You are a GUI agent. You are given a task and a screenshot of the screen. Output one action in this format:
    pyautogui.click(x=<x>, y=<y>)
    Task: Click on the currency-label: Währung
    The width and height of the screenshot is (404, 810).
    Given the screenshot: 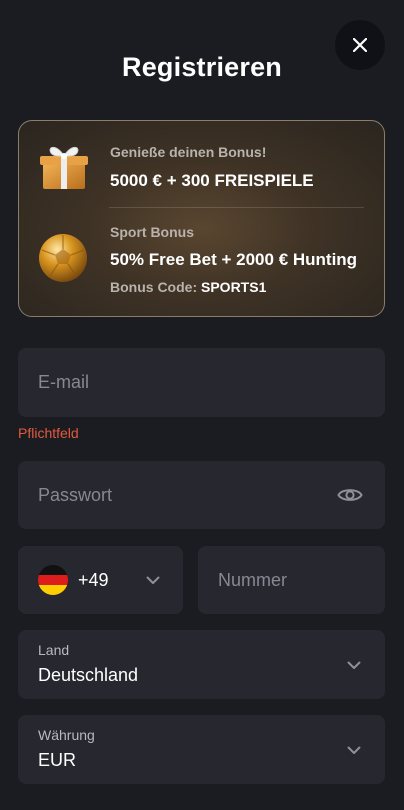 What is the action you would take?
    pyautogui.click(x=66, y=735)
    